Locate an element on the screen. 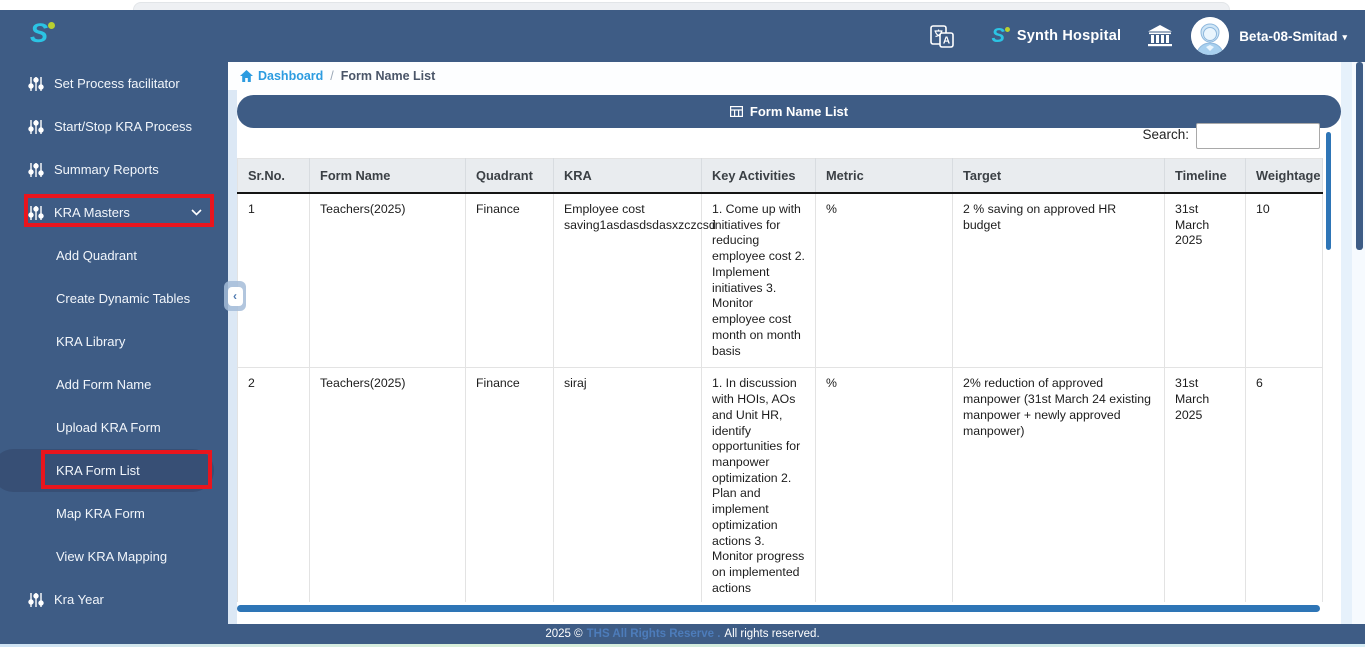 The width and height of the screenshot is (1365, 647). col-header-timeline: Timeline is located at coordinates (1205, 176).